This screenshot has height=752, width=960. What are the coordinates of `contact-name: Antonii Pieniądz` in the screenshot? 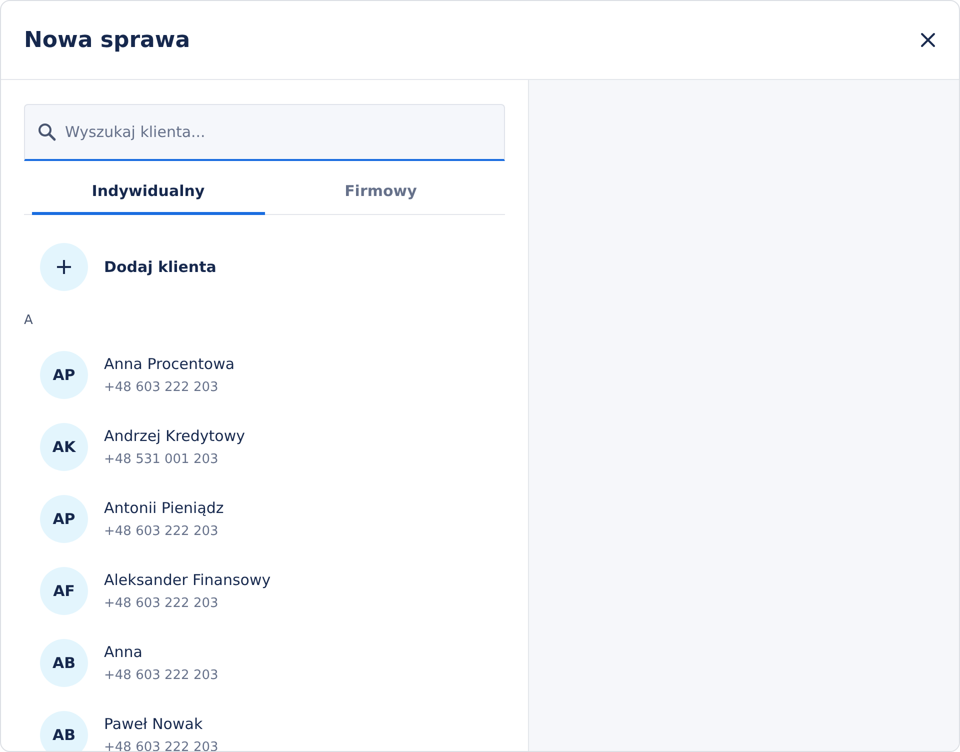 It's located at (164, 508).